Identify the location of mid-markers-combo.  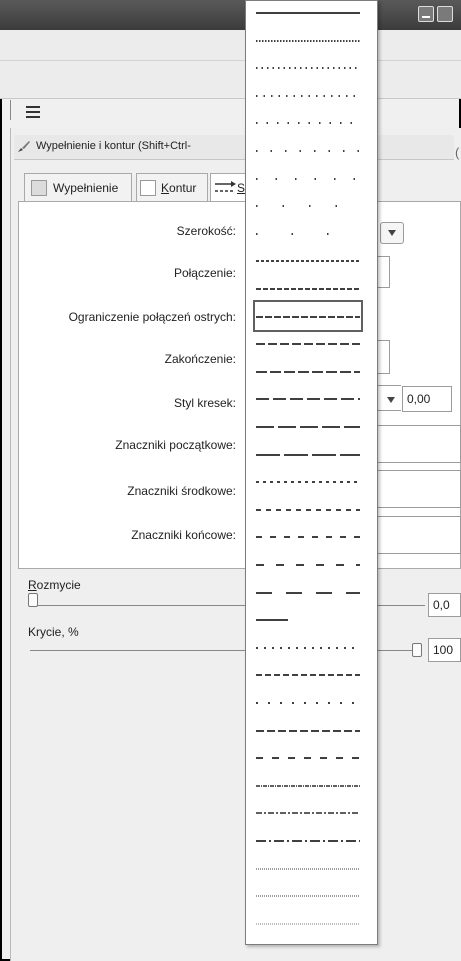
(418, 489).